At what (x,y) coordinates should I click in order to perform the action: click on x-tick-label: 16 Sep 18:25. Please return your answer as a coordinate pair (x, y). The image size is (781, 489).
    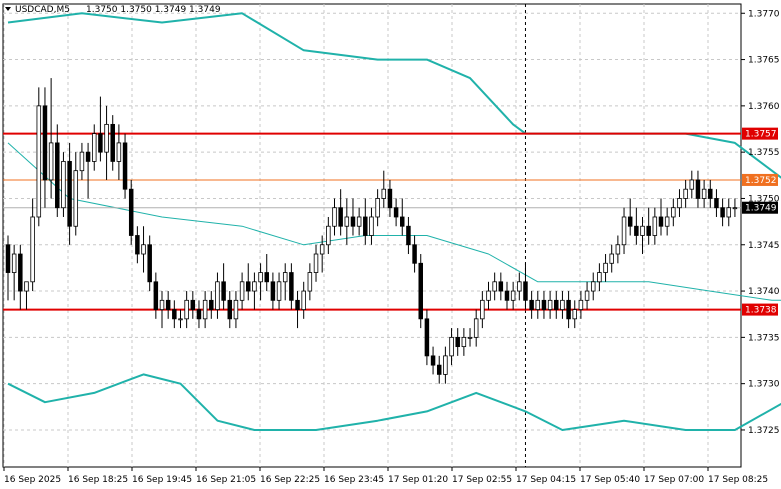
    Looking at the image, I should click on (98, 480).